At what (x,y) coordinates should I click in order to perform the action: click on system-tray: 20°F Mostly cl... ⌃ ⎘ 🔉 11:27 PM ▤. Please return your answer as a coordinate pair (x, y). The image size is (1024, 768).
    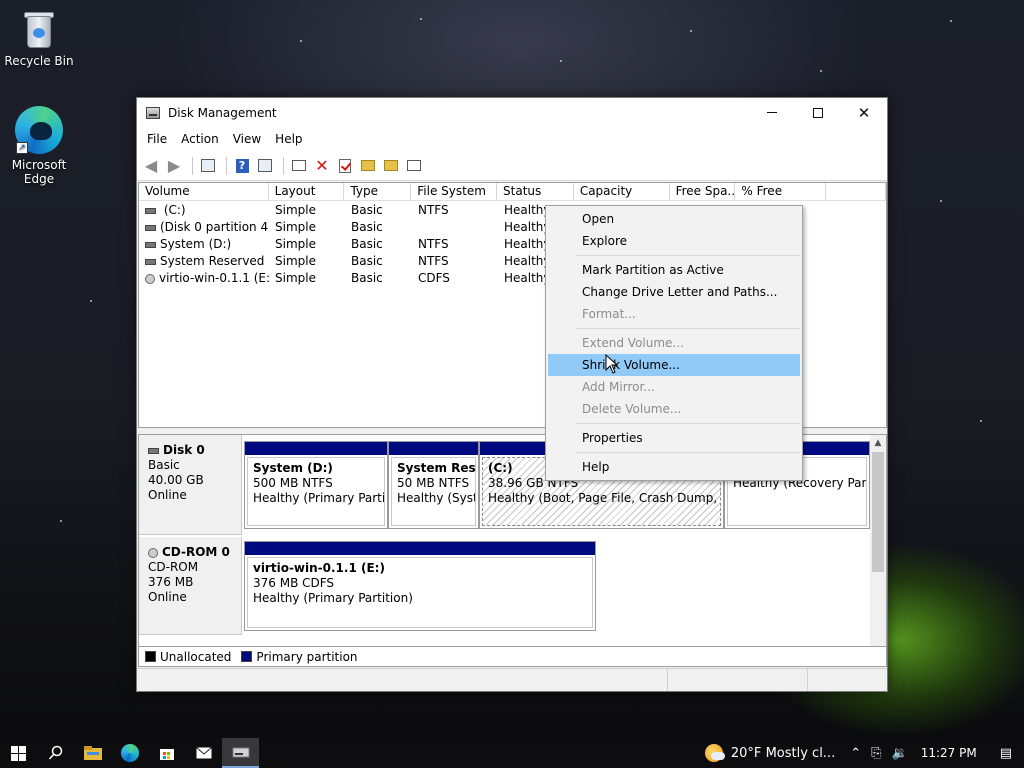
    Looking at the image, I should click on (864, 753).